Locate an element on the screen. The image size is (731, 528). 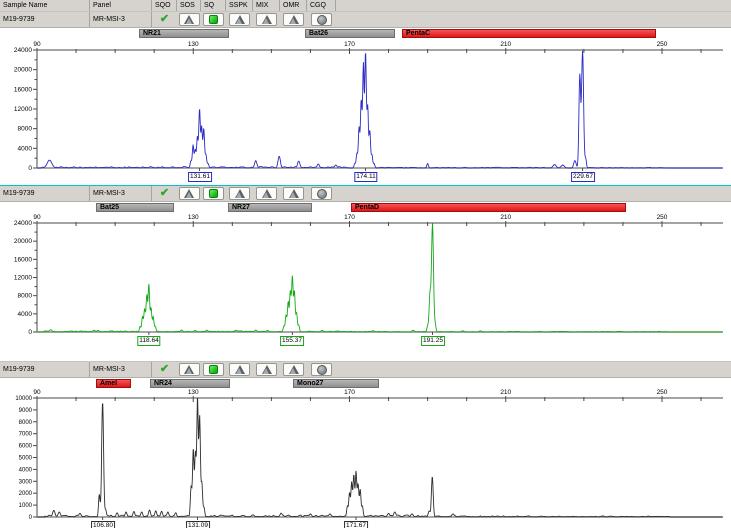
svg-text: 1000 is located at coordinates (26, 506).